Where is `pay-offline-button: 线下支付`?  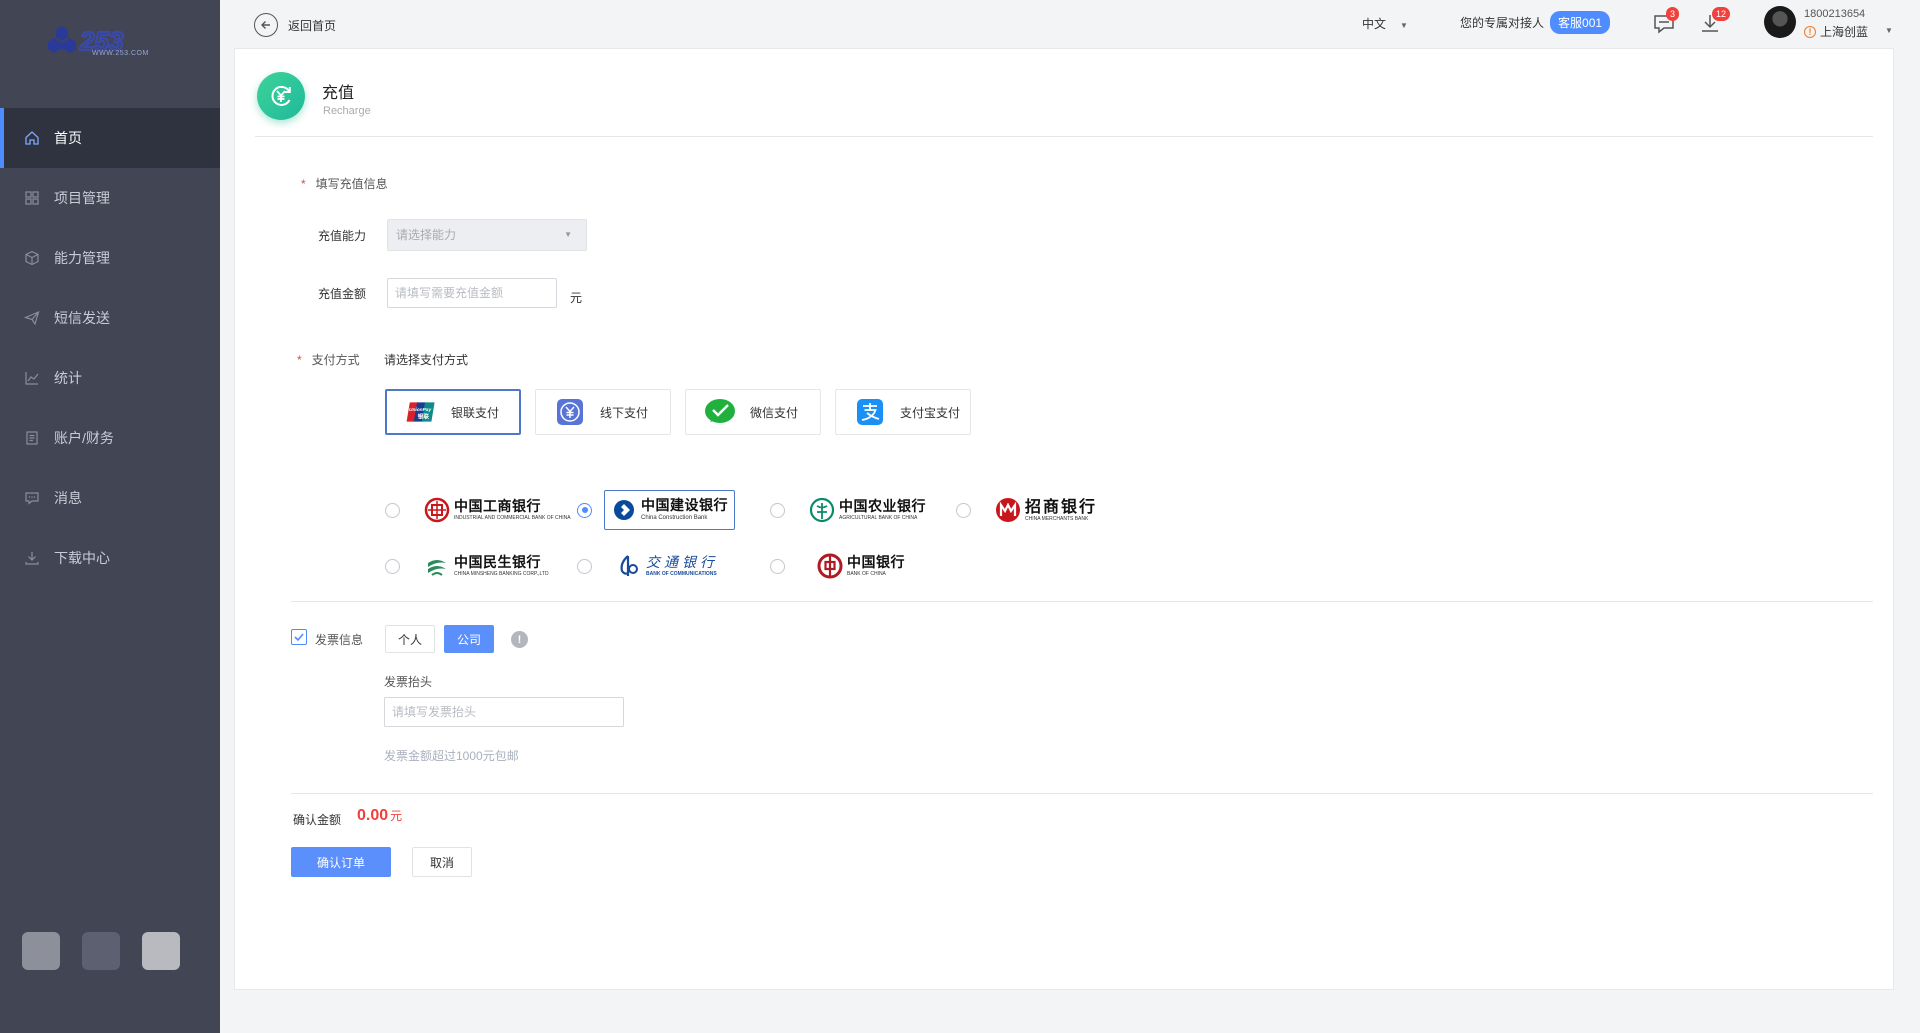 pay-offline-button: 线下支付 is located at coordinates (603, 412).